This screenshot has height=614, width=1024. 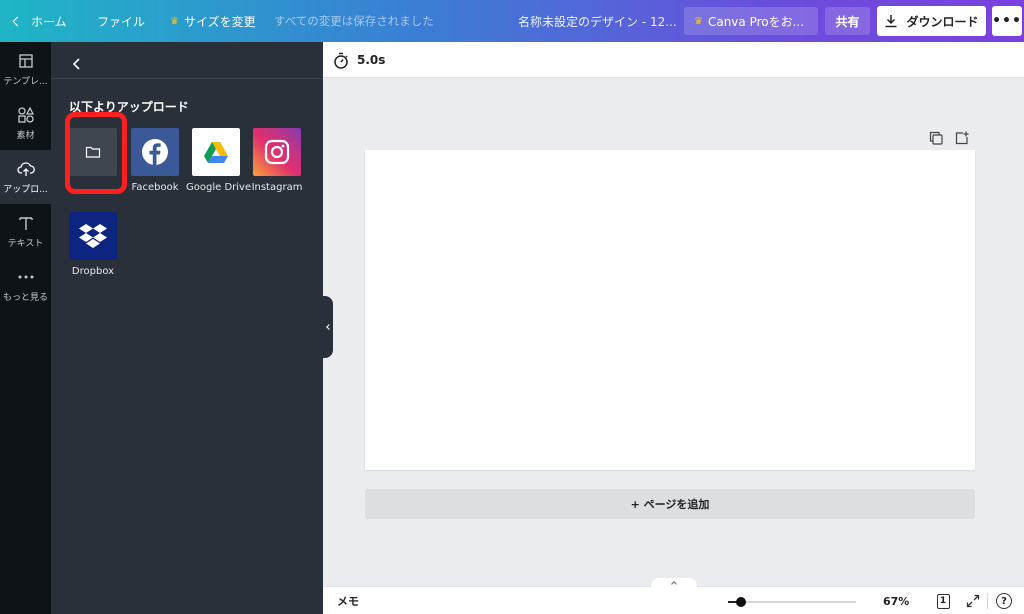 I want to click on rail-item-text: テキスト, so click(x=25, y=231).